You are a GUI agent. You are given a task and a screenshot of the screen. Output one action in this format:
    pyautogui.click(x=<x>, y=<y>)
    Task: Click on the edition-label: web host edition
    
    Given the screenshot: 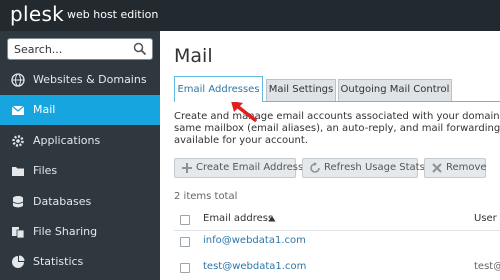 What is the action you would take?
    pyautogui.click(x=113, y=14)
    